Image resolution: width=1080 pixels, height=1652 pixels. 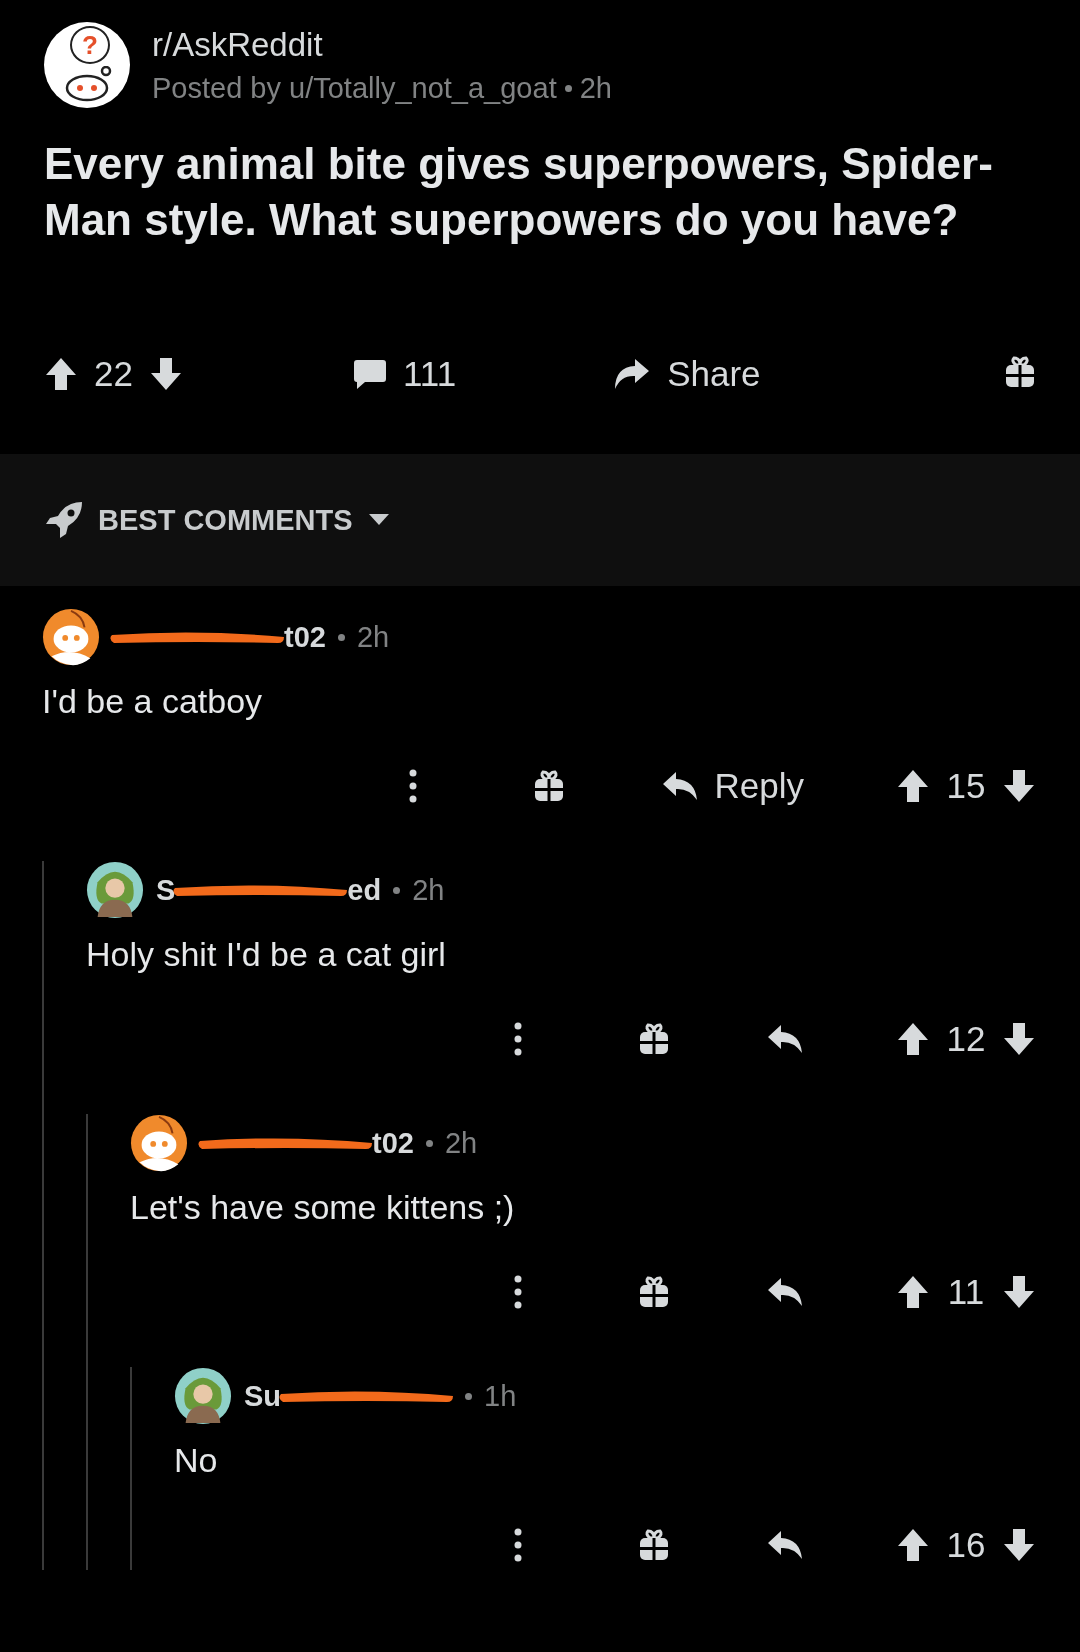 I want to click on post-title: Every animal bite gives superpowers, Spider-Man style. What superpowers do you have?, so click(x=519, y=192).